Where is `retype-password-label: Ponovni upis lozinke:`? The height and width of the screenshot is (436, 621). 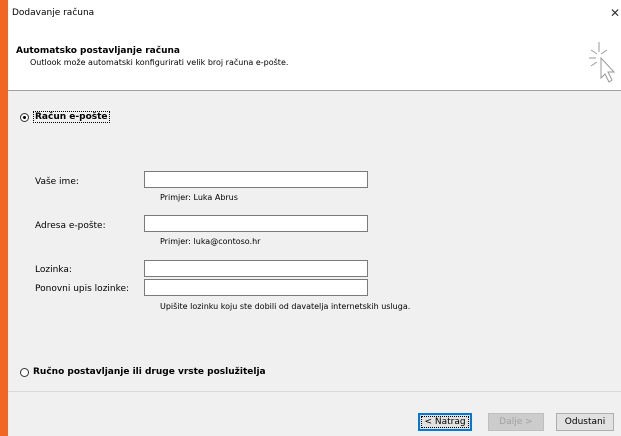
retype-password-label: Ponovni upis lozinke: is located at coordinates (82, 289).